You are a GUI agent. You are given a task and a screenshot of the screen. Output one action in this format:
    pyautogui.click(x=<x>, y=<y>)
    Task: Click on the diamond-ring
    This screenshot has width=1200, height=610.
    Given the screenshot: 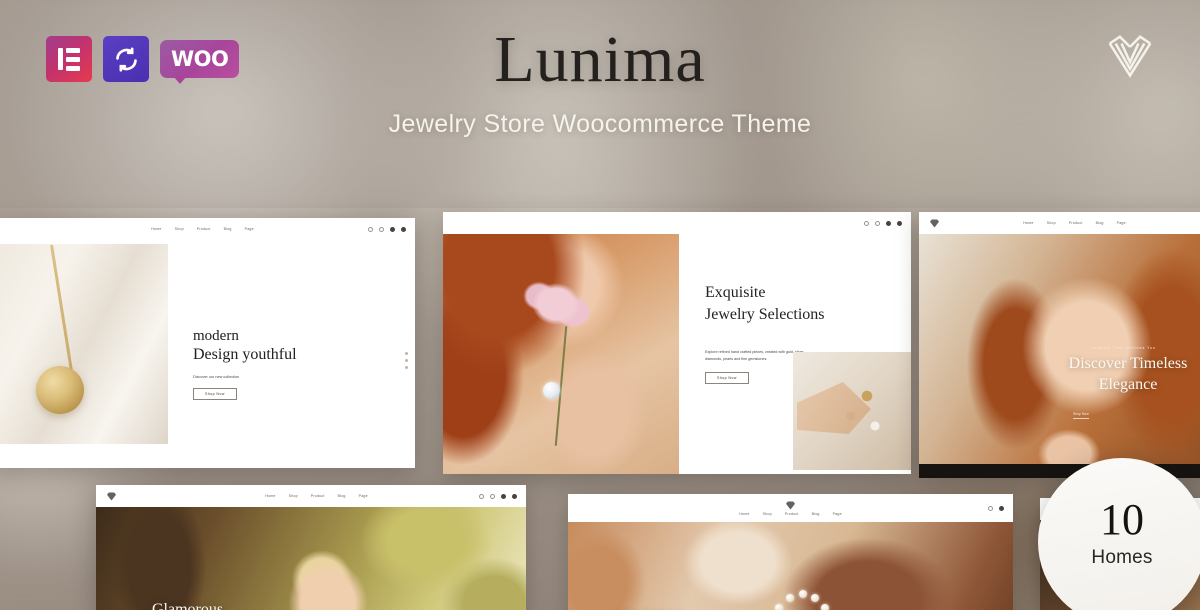 What is the action you would take?
    pyautogui.click(x=551, y=390)
    